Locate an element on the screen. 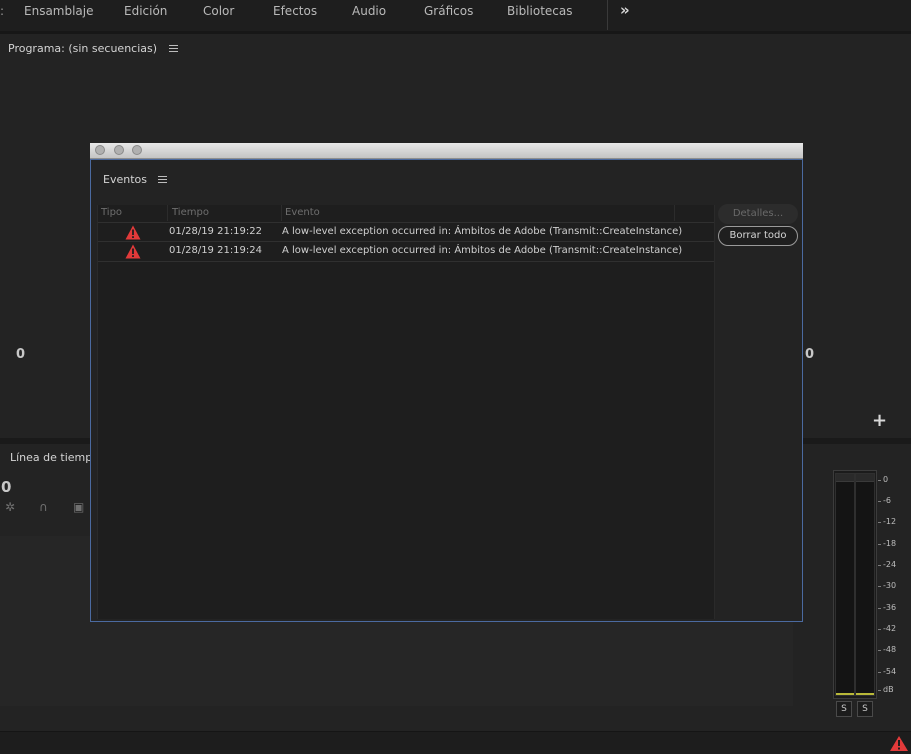 The width and height of the screenshot is (911, 754). scale-label: -30 is located at coordinates (887, 585).